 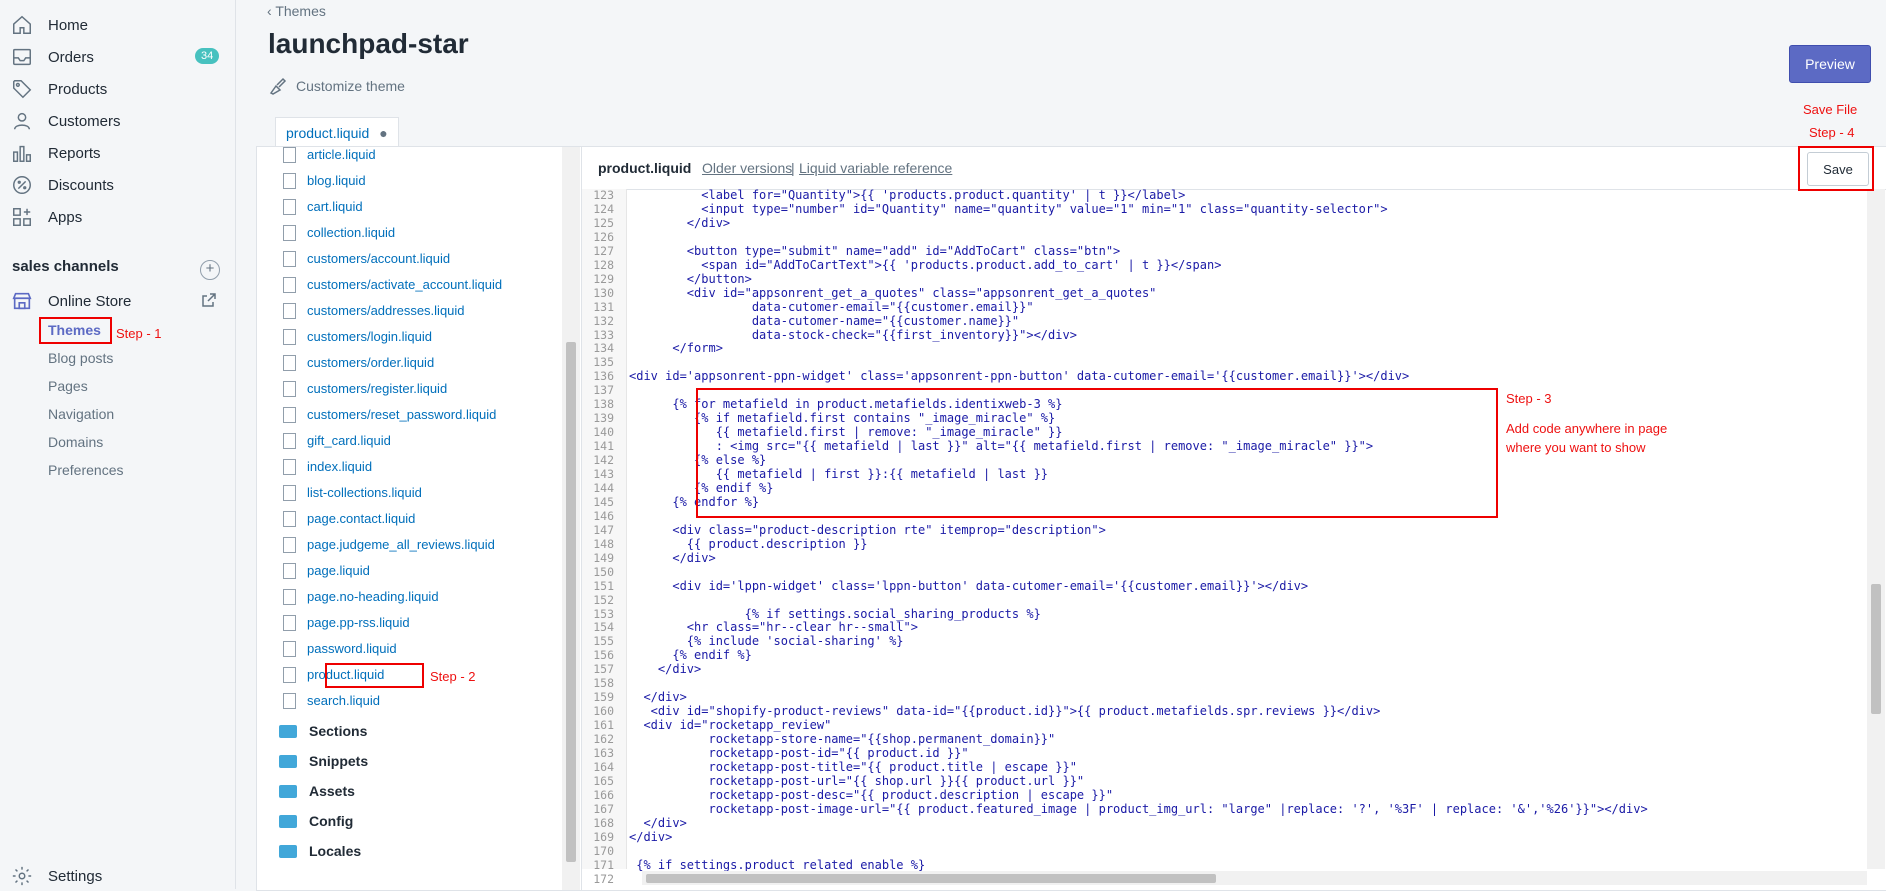 What do you see at coordinates (368, 43) in the screenshot?
I see `page-title: launchpad-star` at bounding box center [368, 43].